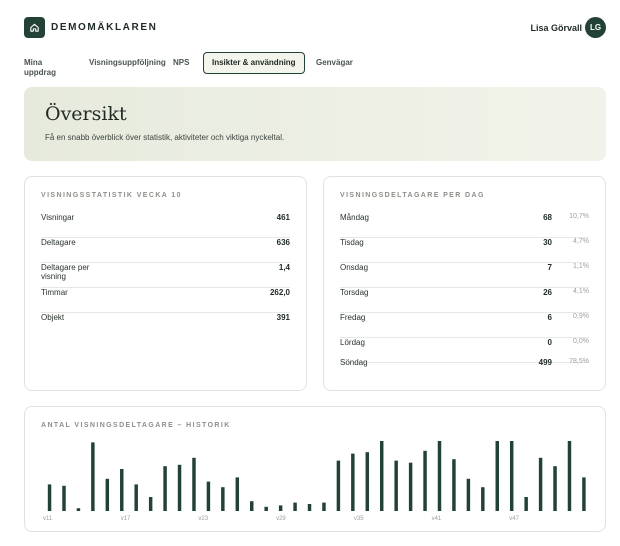 This screenshot has width=620, height=546. What do you see at coordinates (549, 342) in the screenshot?
I see `day-count: 0` at bounding box center [549, 342].